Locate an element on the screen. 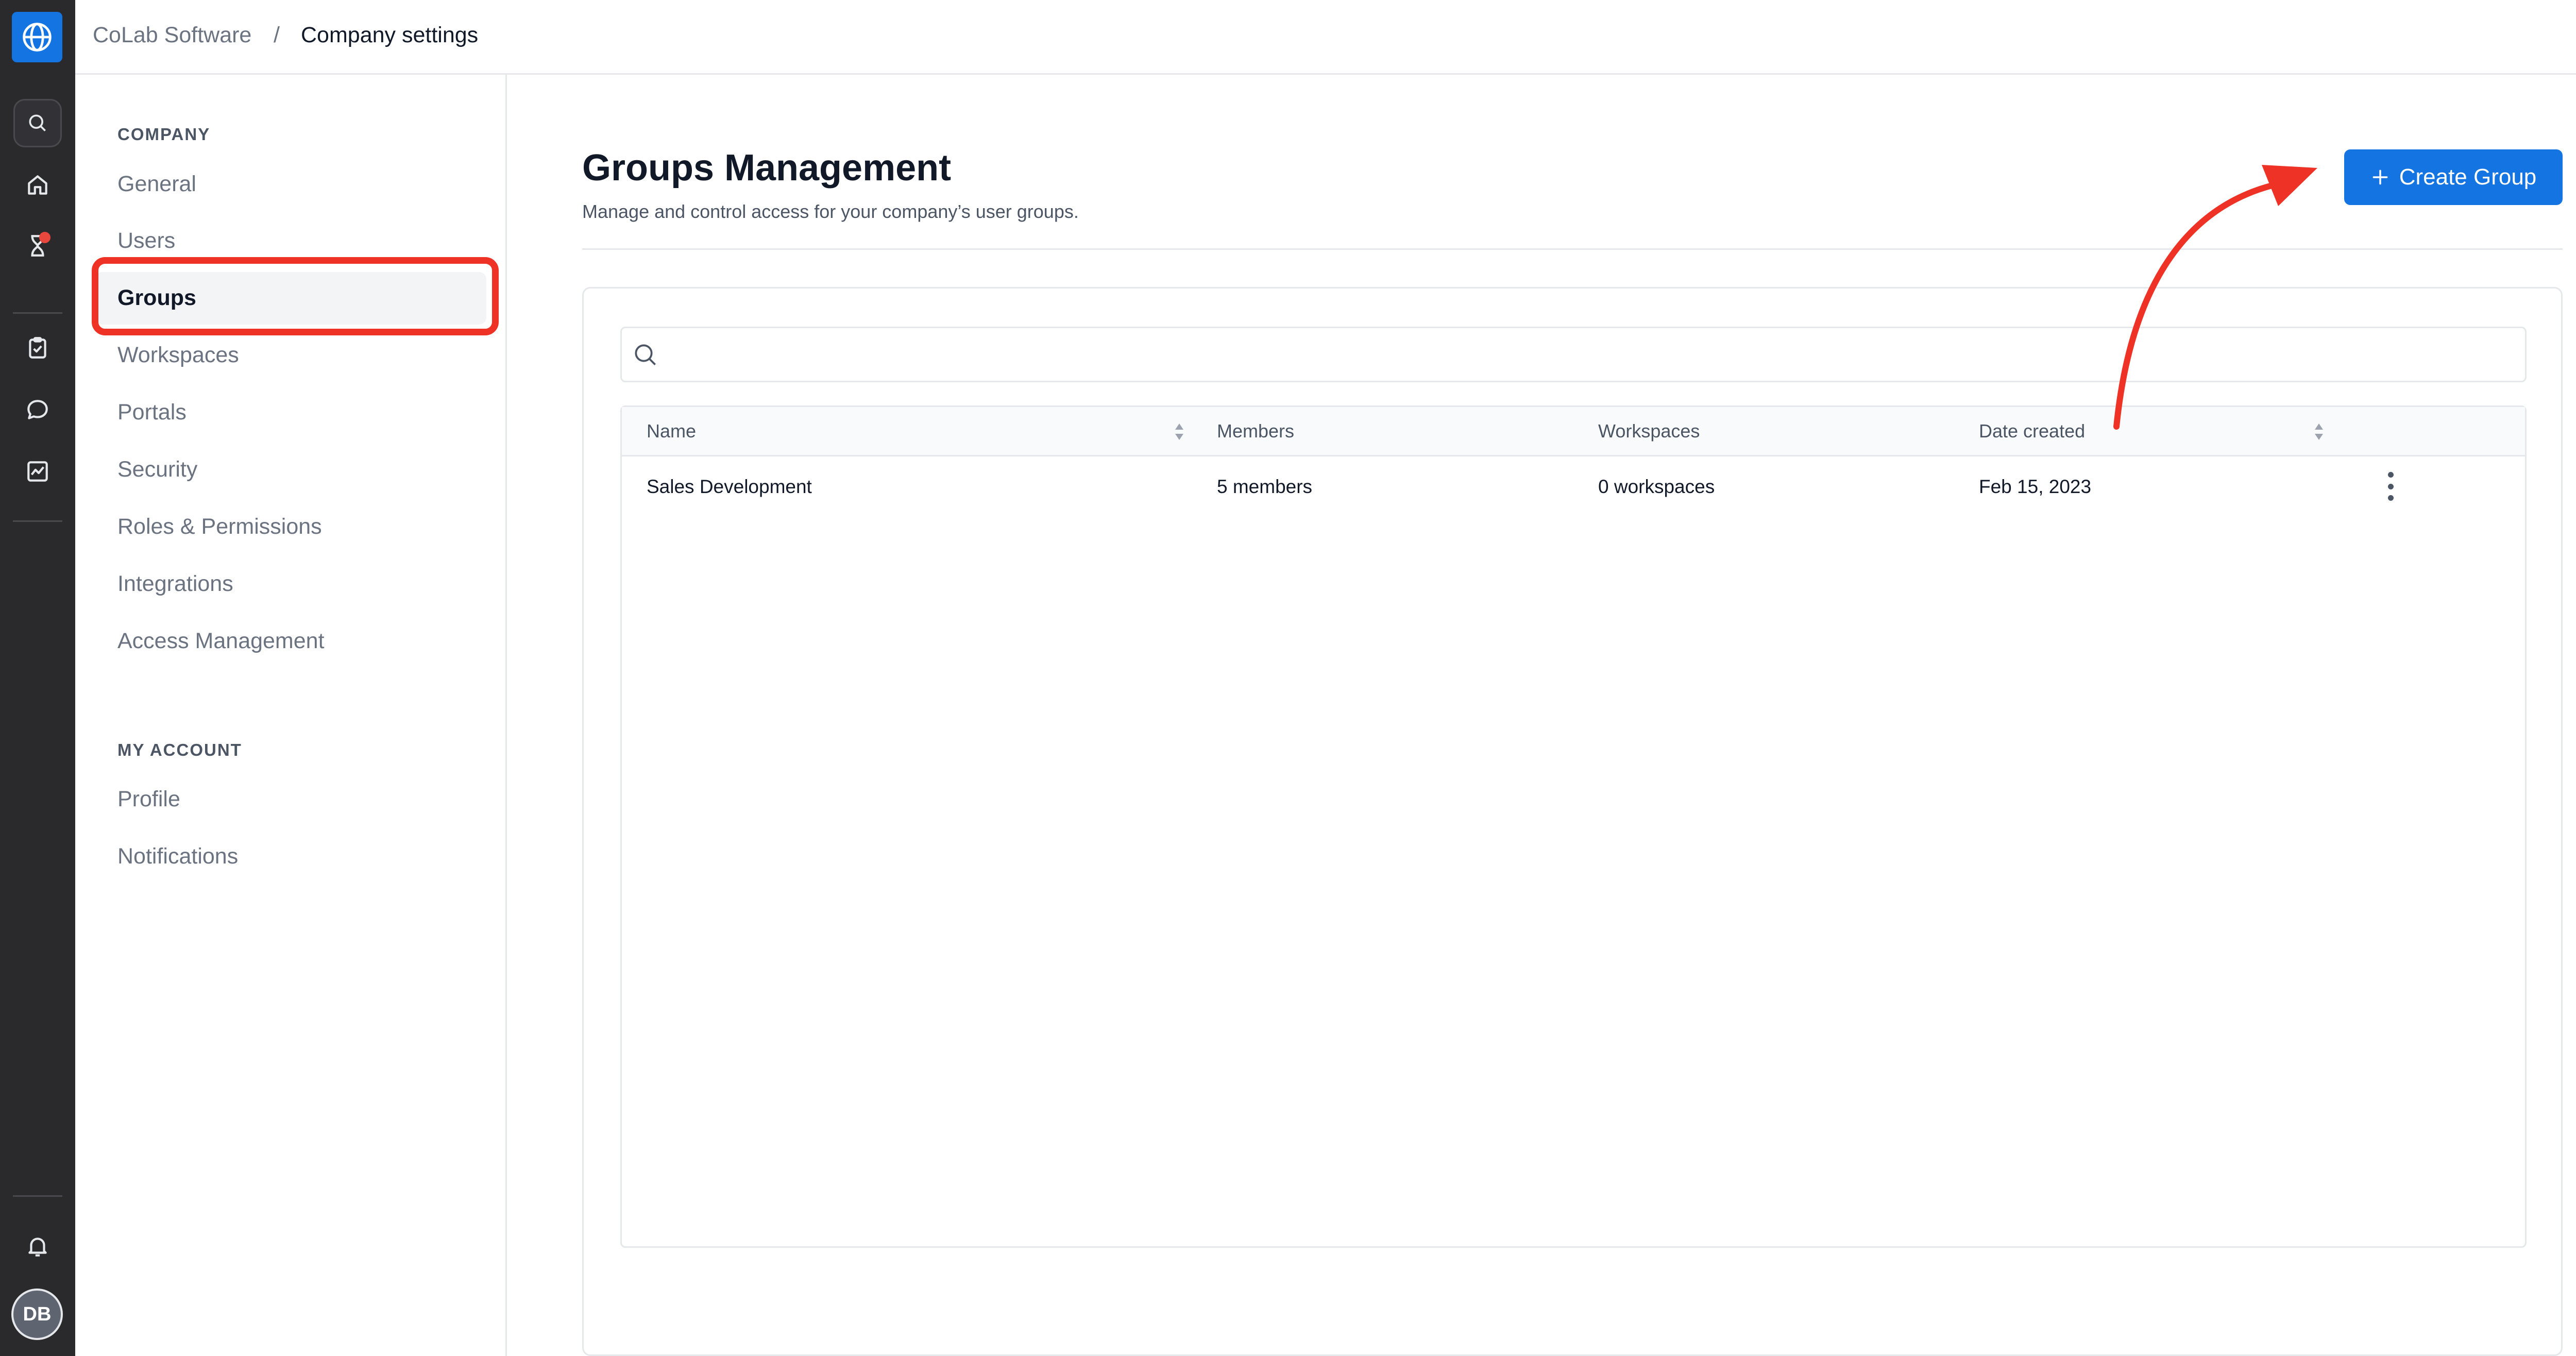  nav-item-portals: Portals is located at coordinates (152, 412).